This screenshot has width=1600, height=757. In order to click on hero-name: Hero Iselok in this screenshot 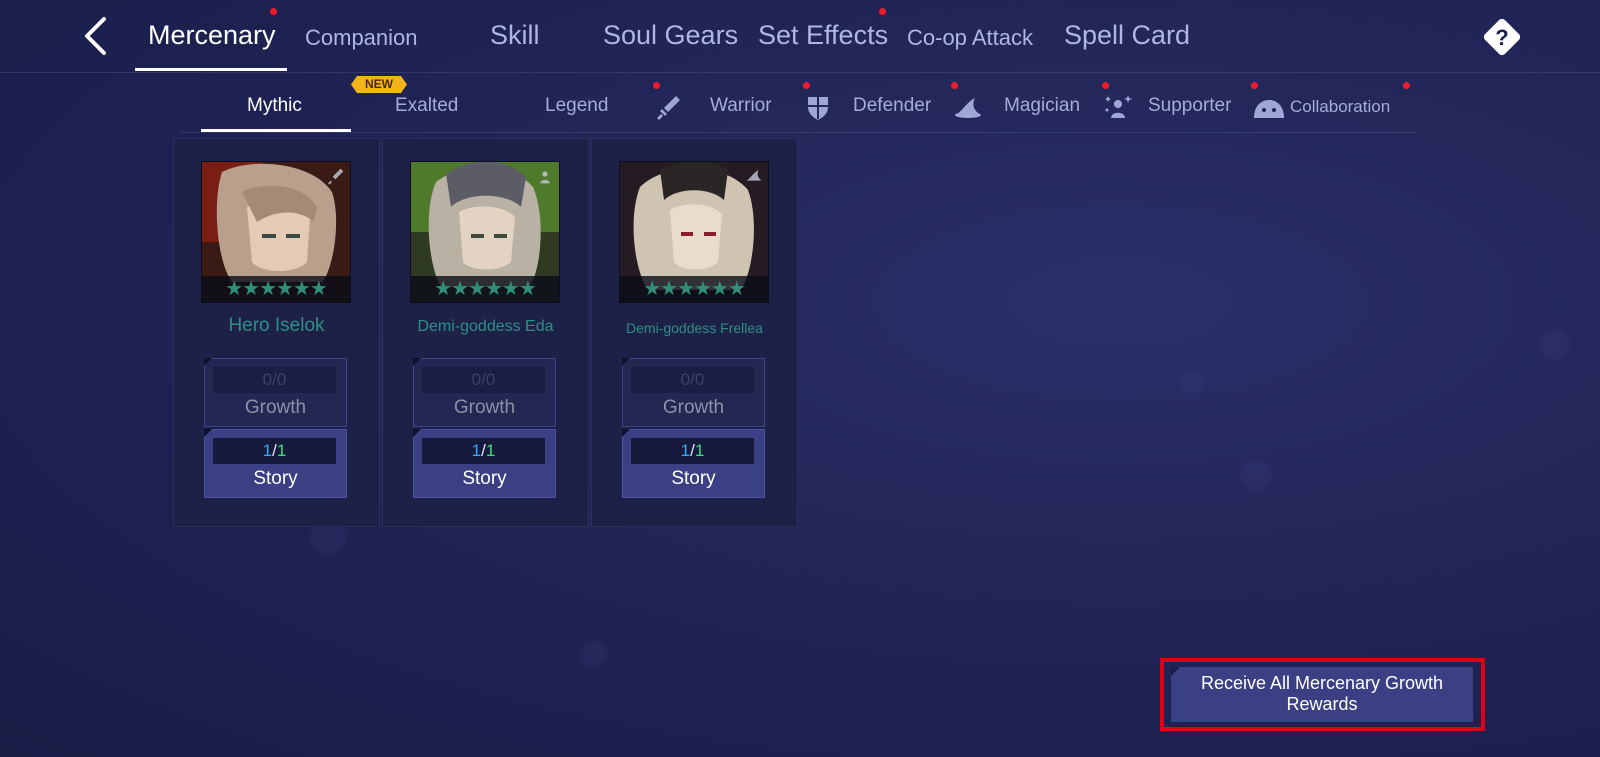, I will do `click(276, 325)`.